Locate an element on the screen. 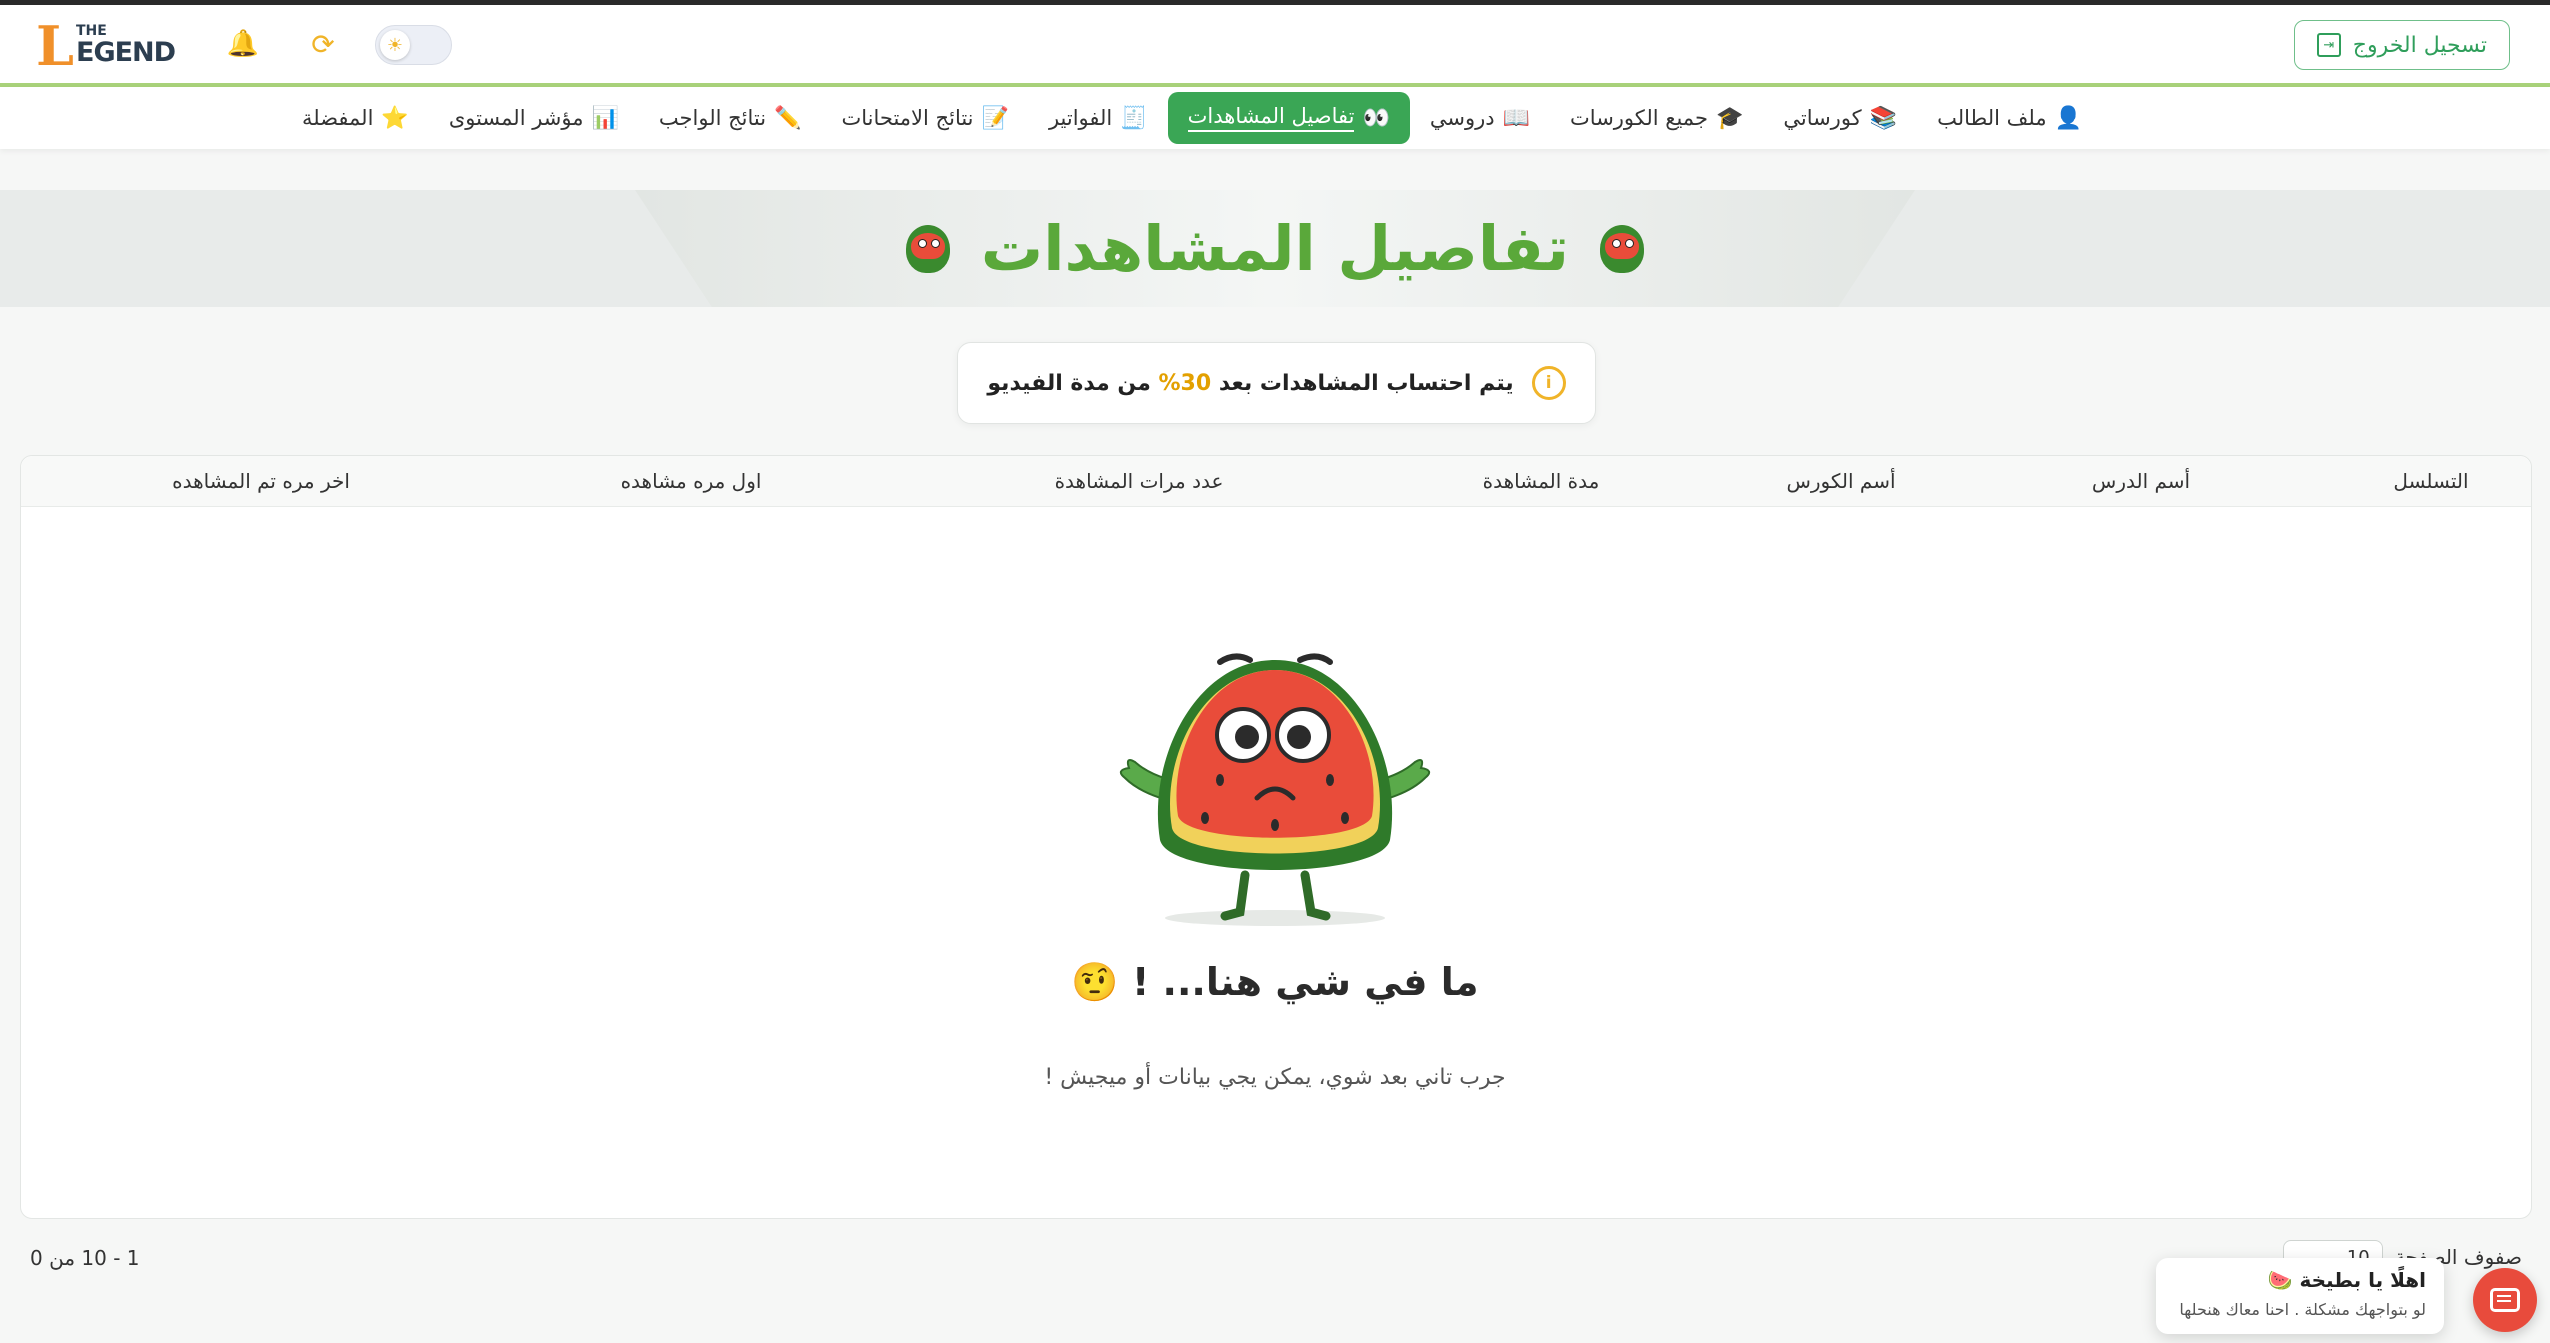 The image size is (2550, 1343). column-header-4: عدد مرات المشاهدة is located at coordinates (1139, 481).